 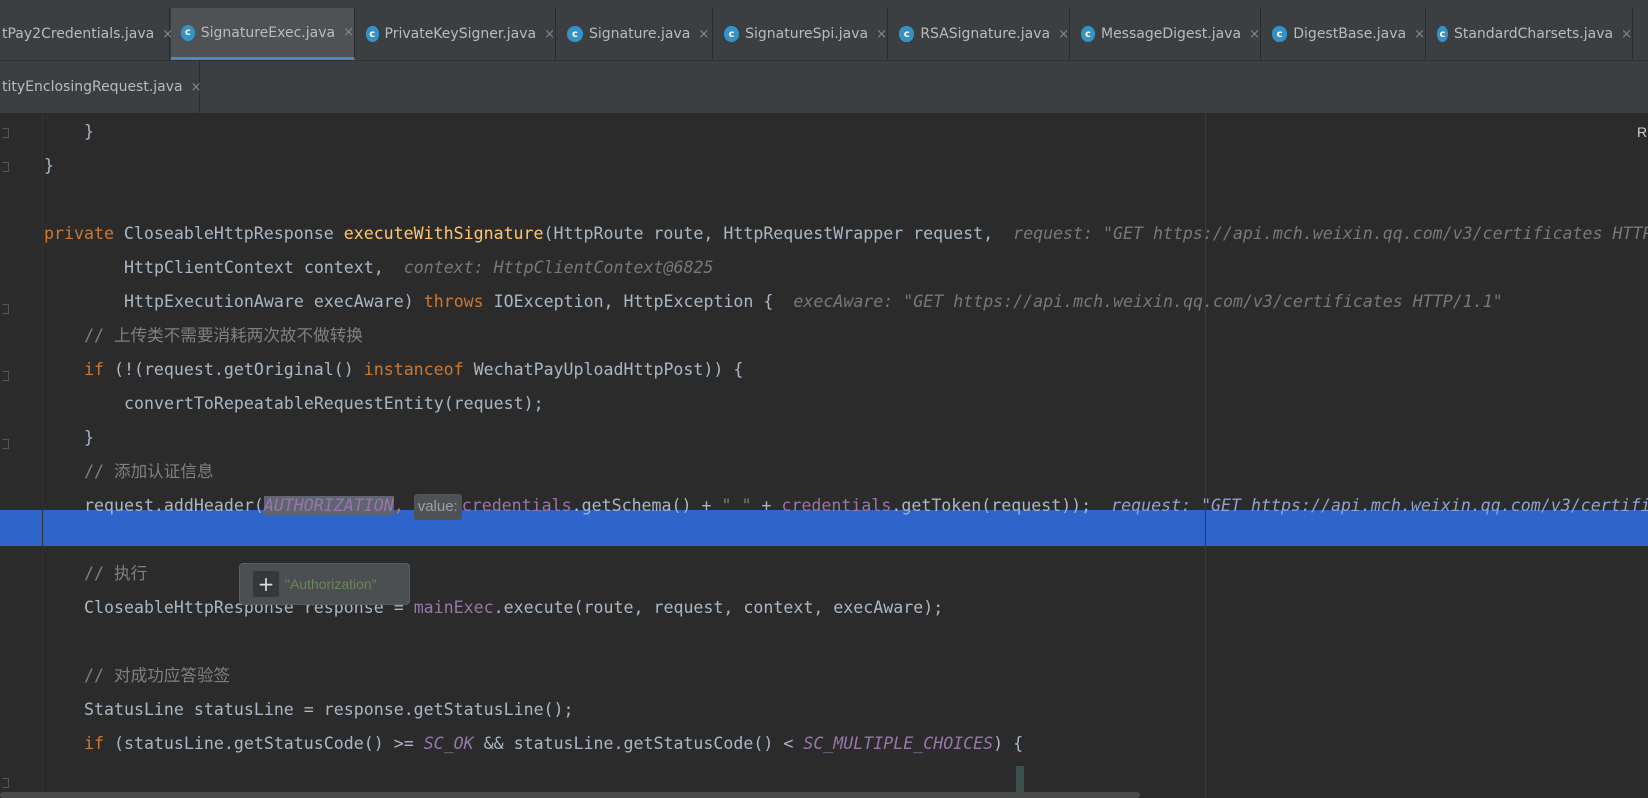 I want to click on title-bar-strip, so click(x=824, y=4).